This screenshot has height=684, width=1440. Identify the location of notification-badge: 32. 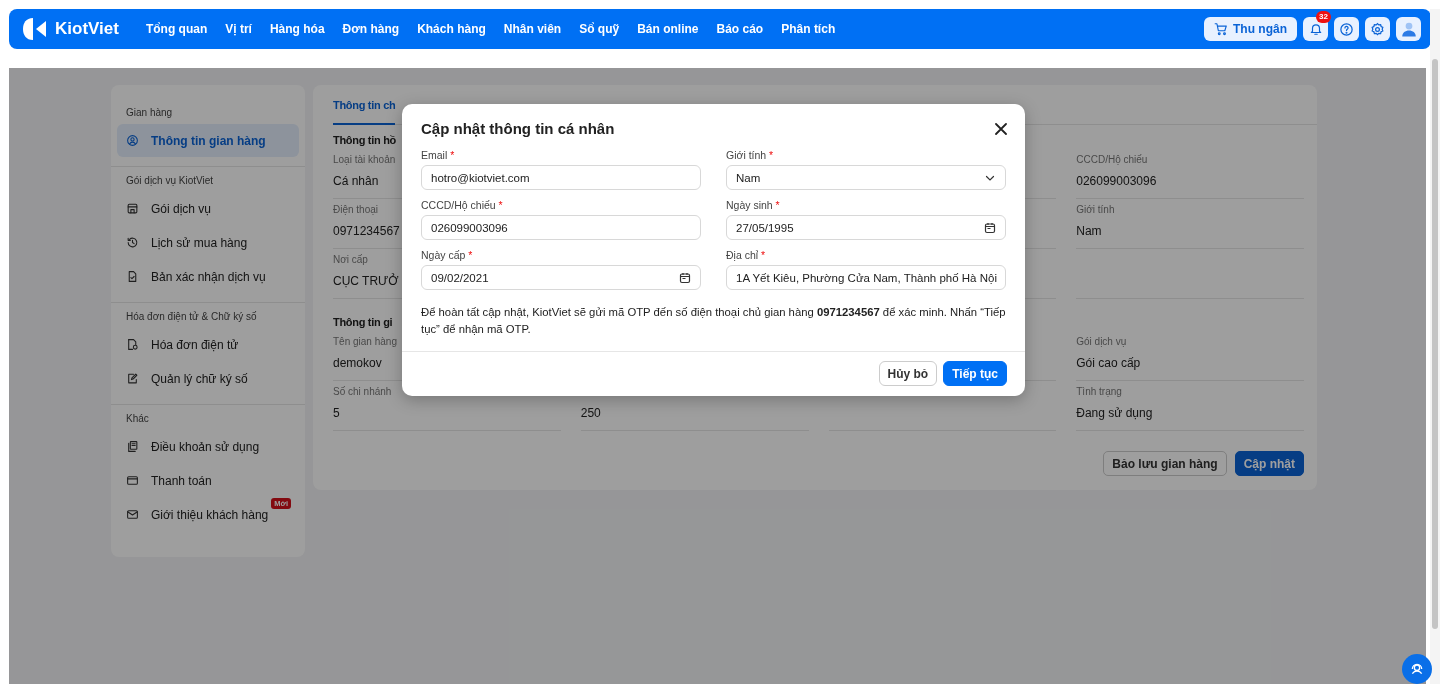
(1323, 17).